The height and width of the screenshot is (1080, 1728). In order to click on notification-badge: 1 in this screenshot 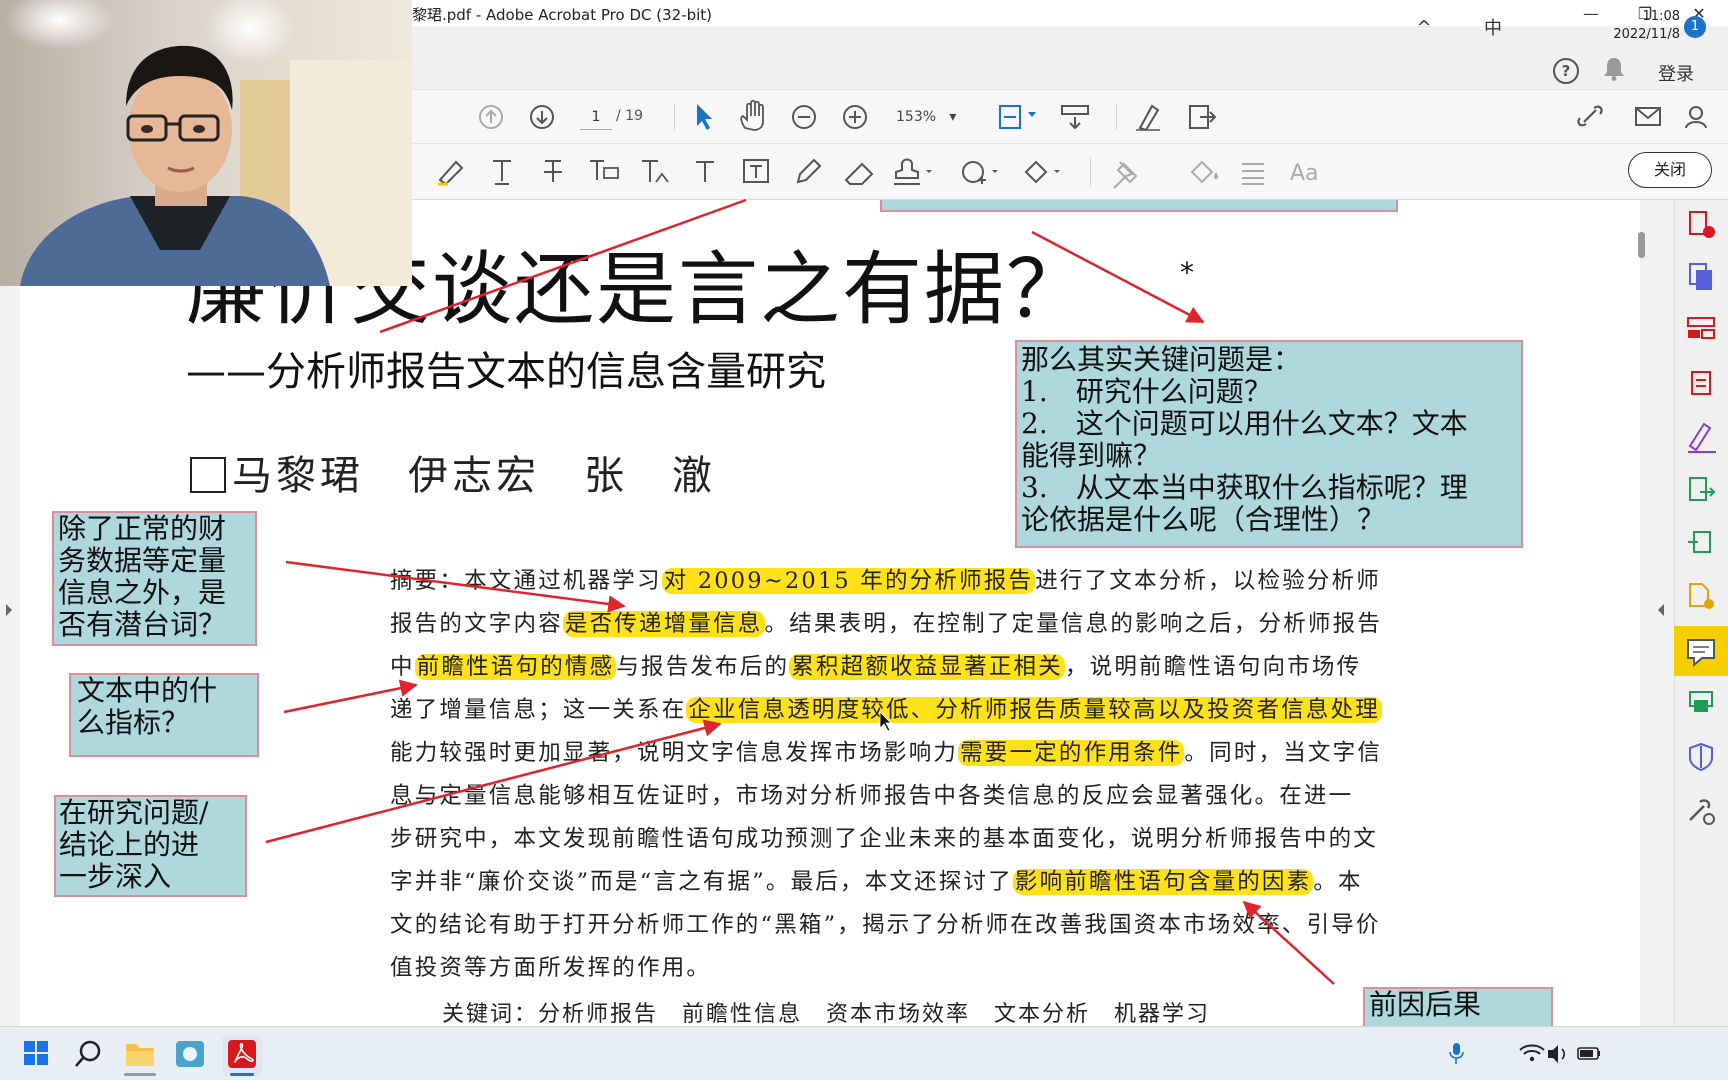, I will do `click(1695, 27)`.